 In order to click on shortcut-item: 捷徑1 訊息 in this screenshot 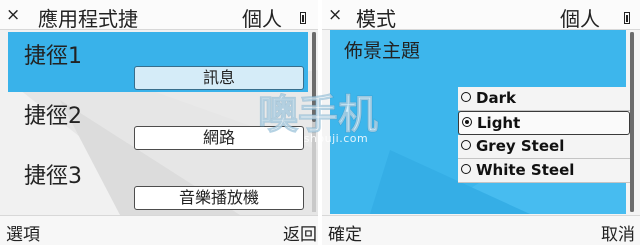, I will do `click(158, 62)`.